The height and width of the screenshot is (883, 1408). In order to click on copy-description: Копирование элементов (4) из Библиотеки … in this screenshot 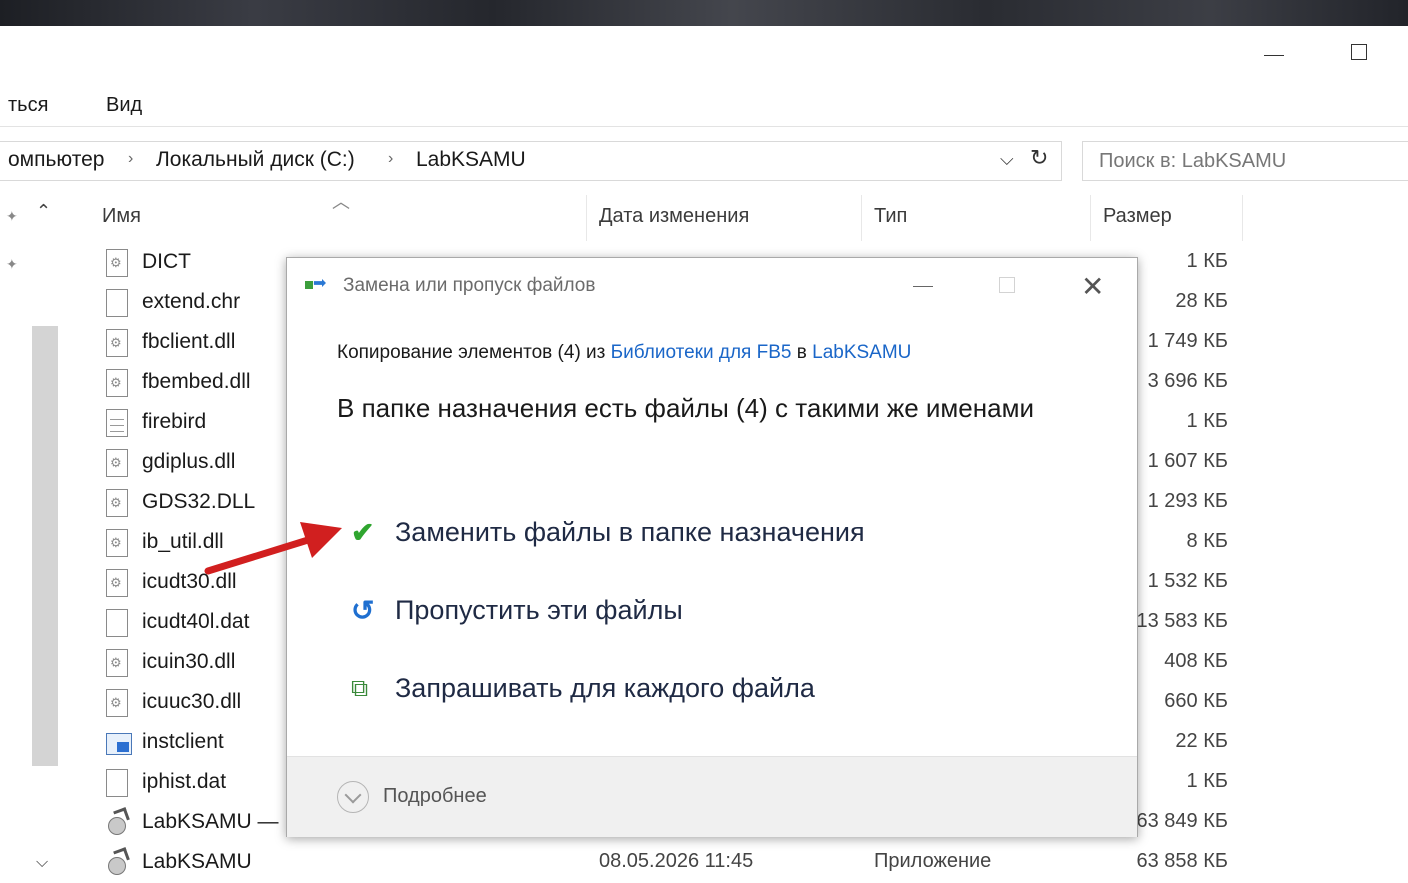, I will do `click(624, 353)`.